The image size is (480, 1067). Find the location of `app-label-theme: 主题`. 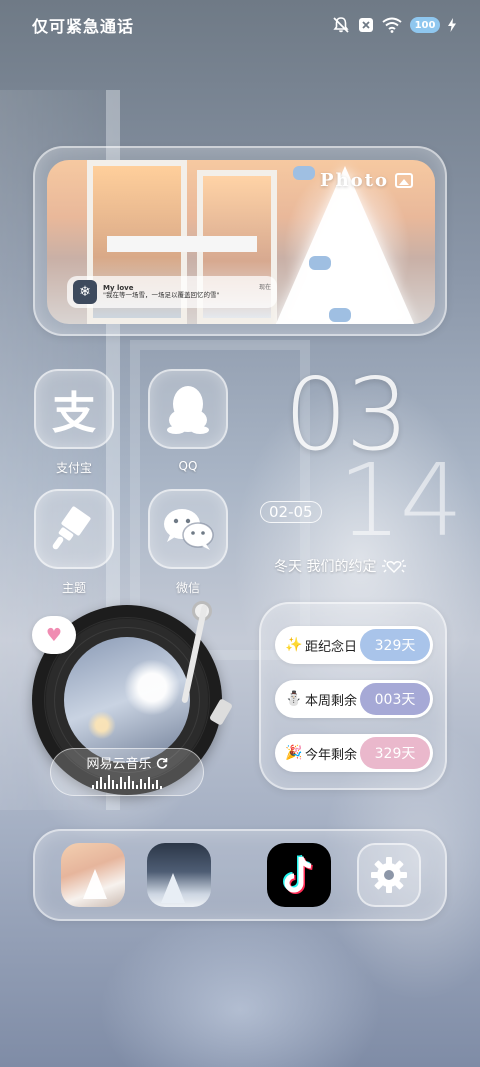

app-label-theme: 主题 is located at coordinates (73, 588).